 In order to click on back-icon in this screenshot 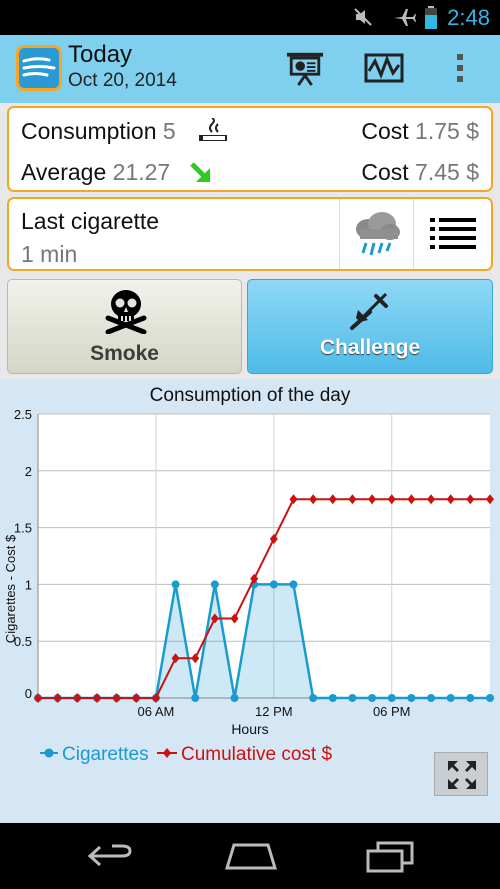, I will do `click(110, 856)`.